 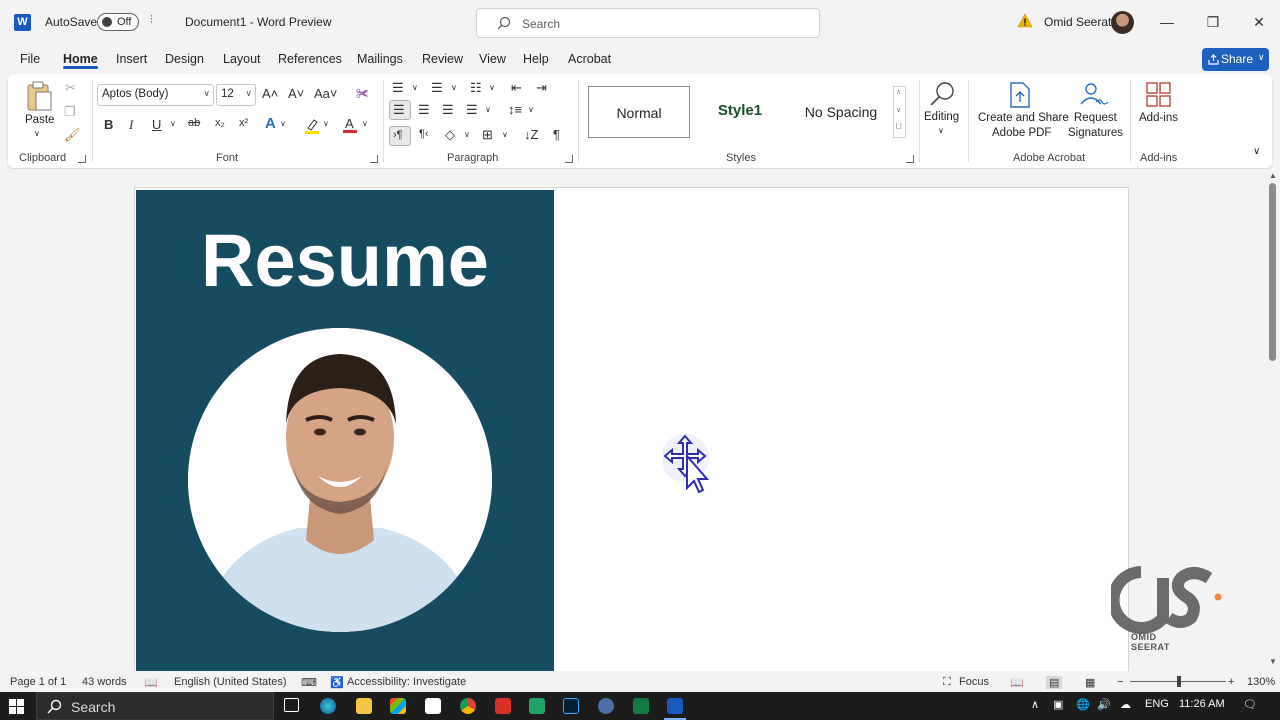 I want to click on tab-file: File, so click(x=30, y=59).